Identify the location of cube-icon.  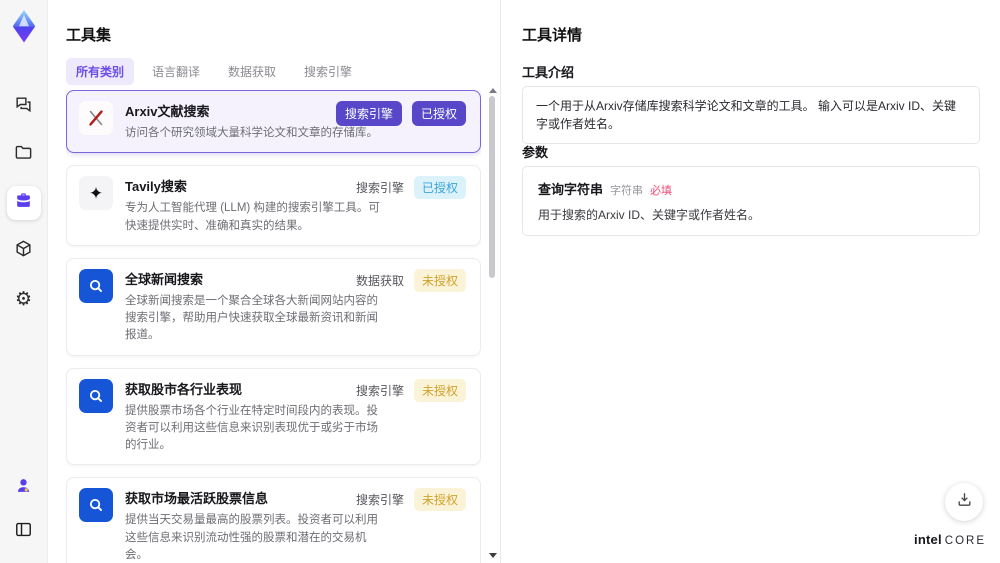
(23, 251).